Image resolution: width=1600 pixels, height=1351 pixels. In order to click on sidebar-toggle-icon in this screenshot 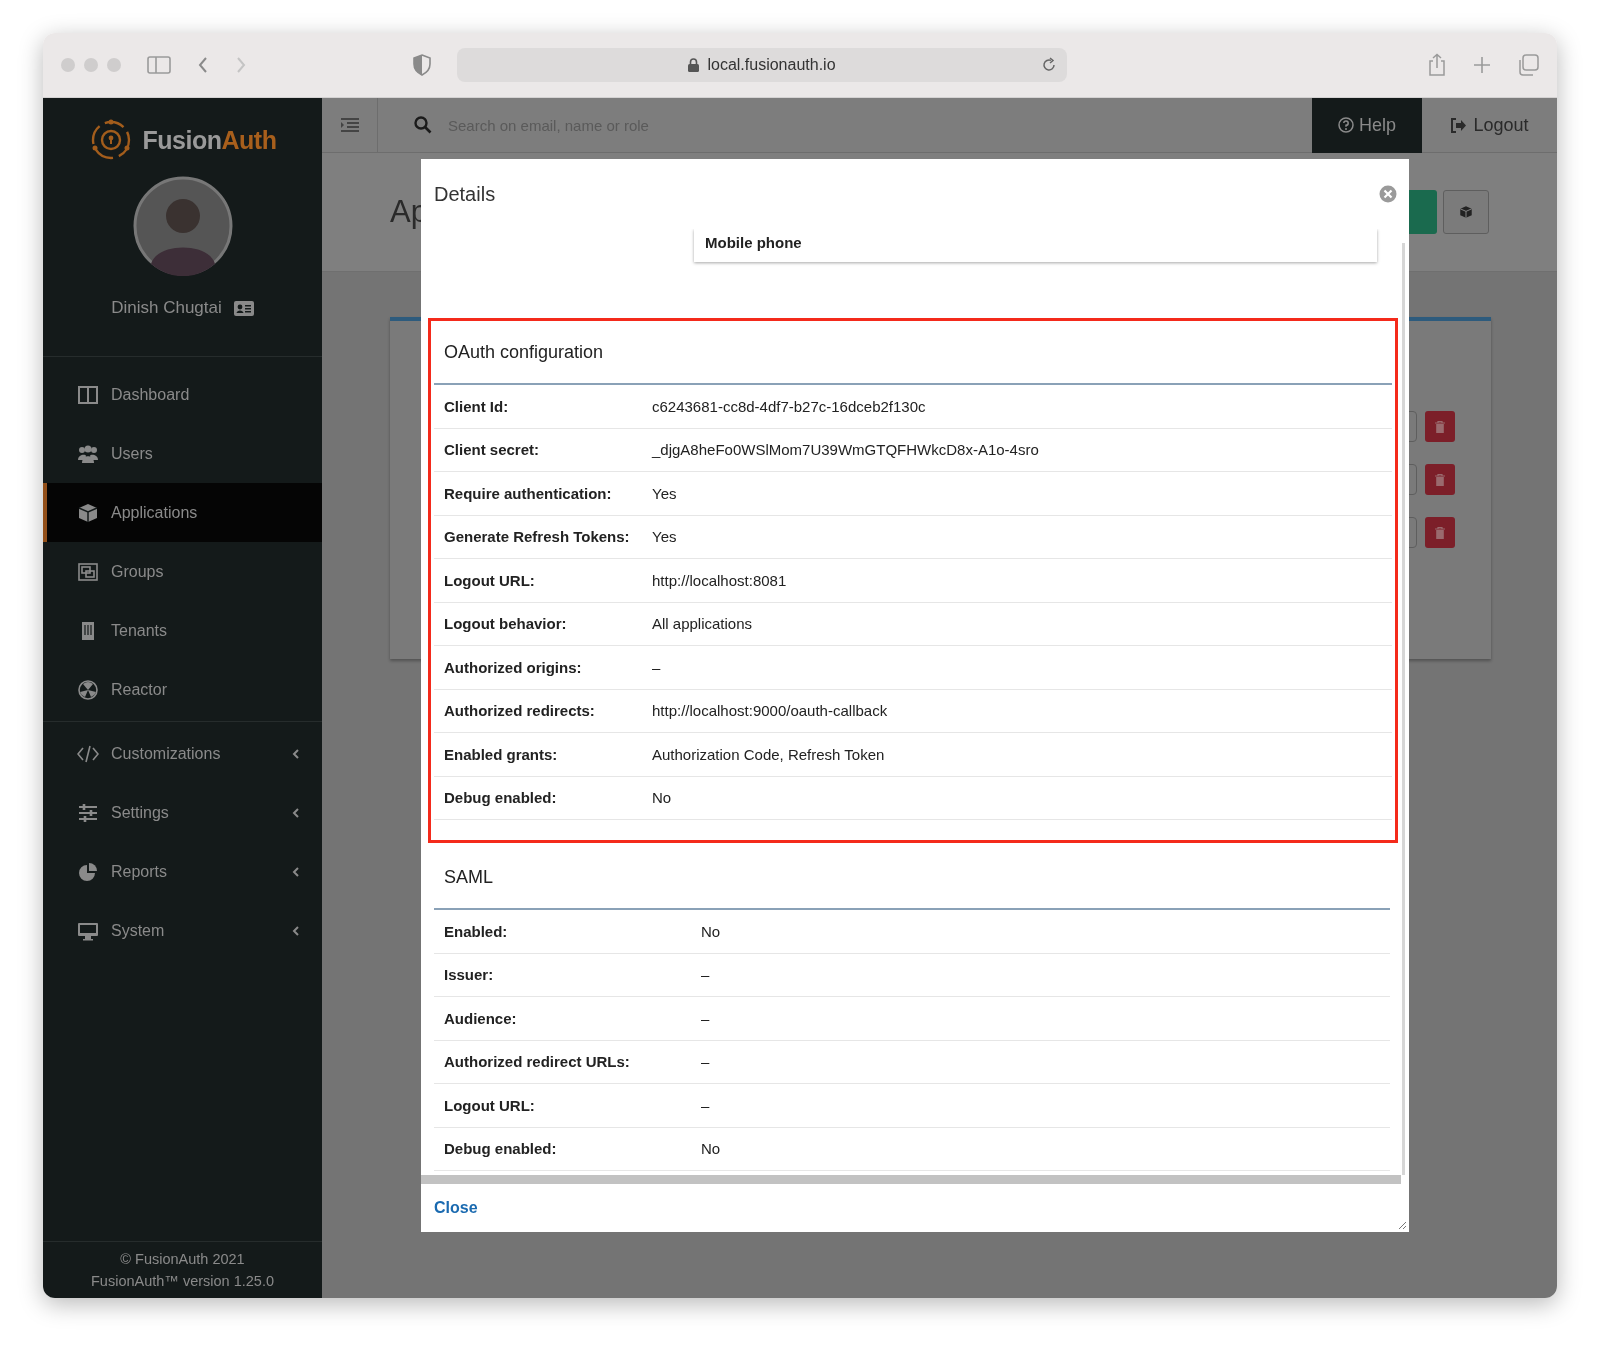, I will do `click(159, 65)`.